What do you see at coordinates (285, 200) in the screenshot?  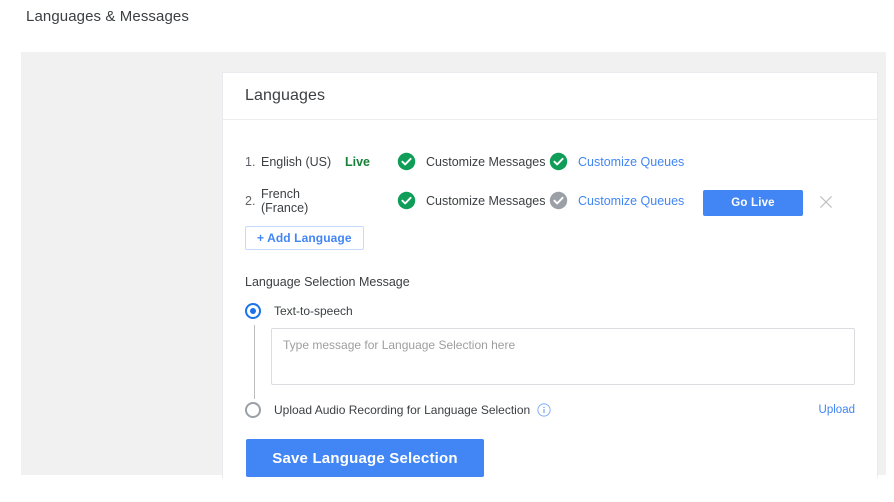 I see `language-name: French (France)` at bounding box center [285, 200].